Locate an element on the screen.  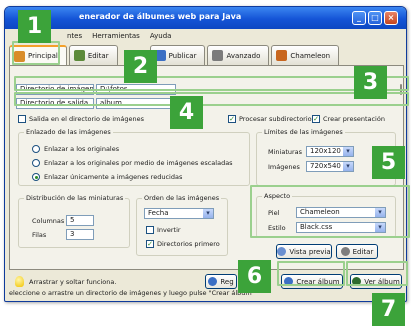
callout-badge-6: 6 is located at coordinates (254, 276).